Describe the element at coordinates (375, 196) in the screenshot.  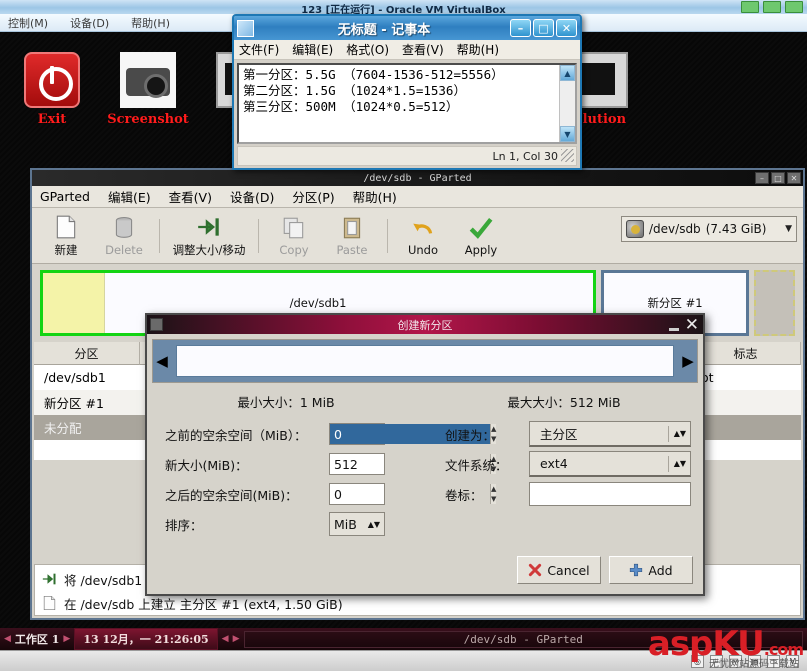
I see `menu-help: 帮助(H)` at that location.